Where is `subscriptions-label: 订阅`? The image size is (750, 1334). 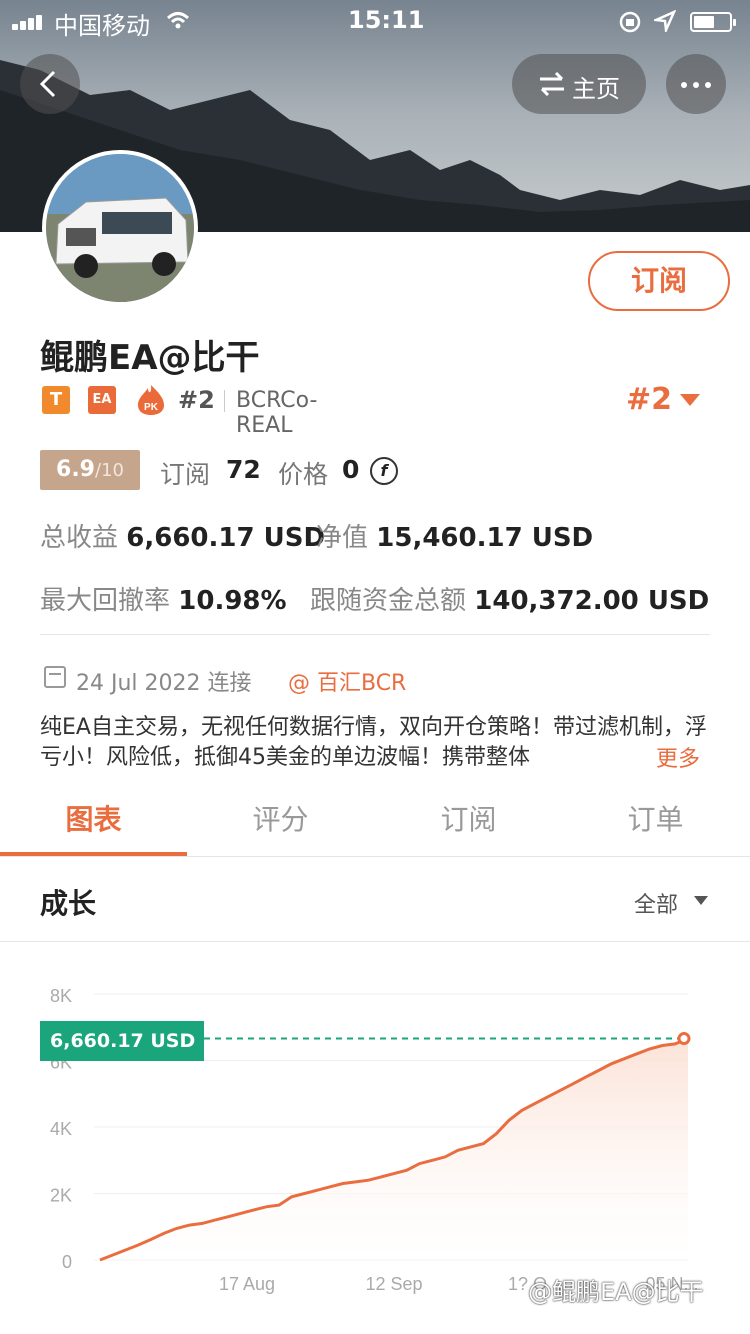 subscriptions-label: 订阅 is located at coordinates (185, 474).